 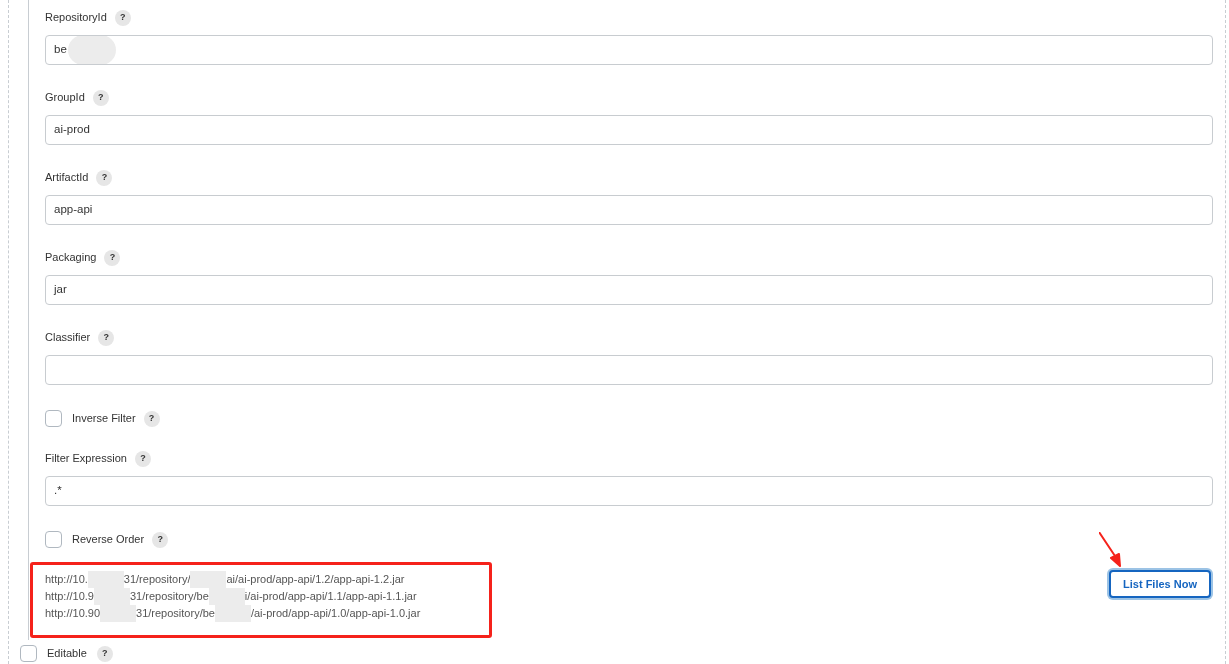 I want to click on field-label: Editable, so click(x=67, y=654).